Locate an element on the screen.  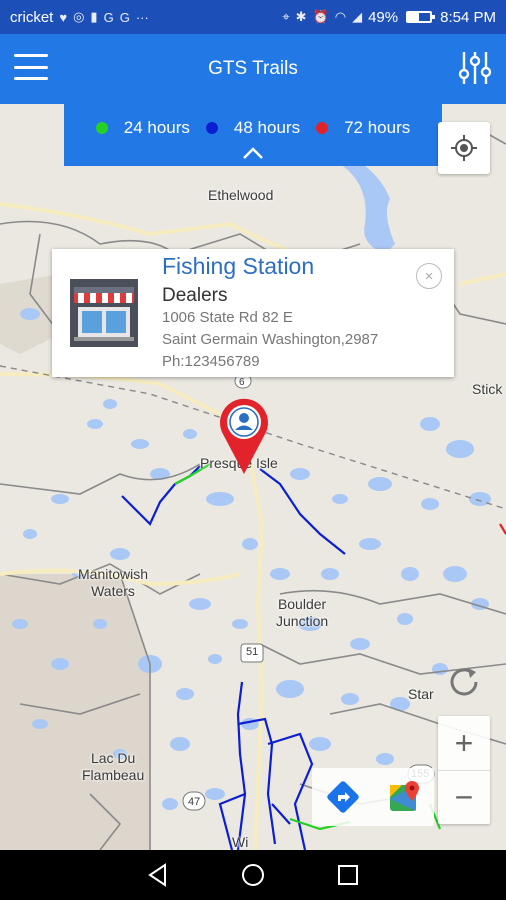
map-label-lac-du: Lac Du Flambeau is located at coordinates (113, 766).